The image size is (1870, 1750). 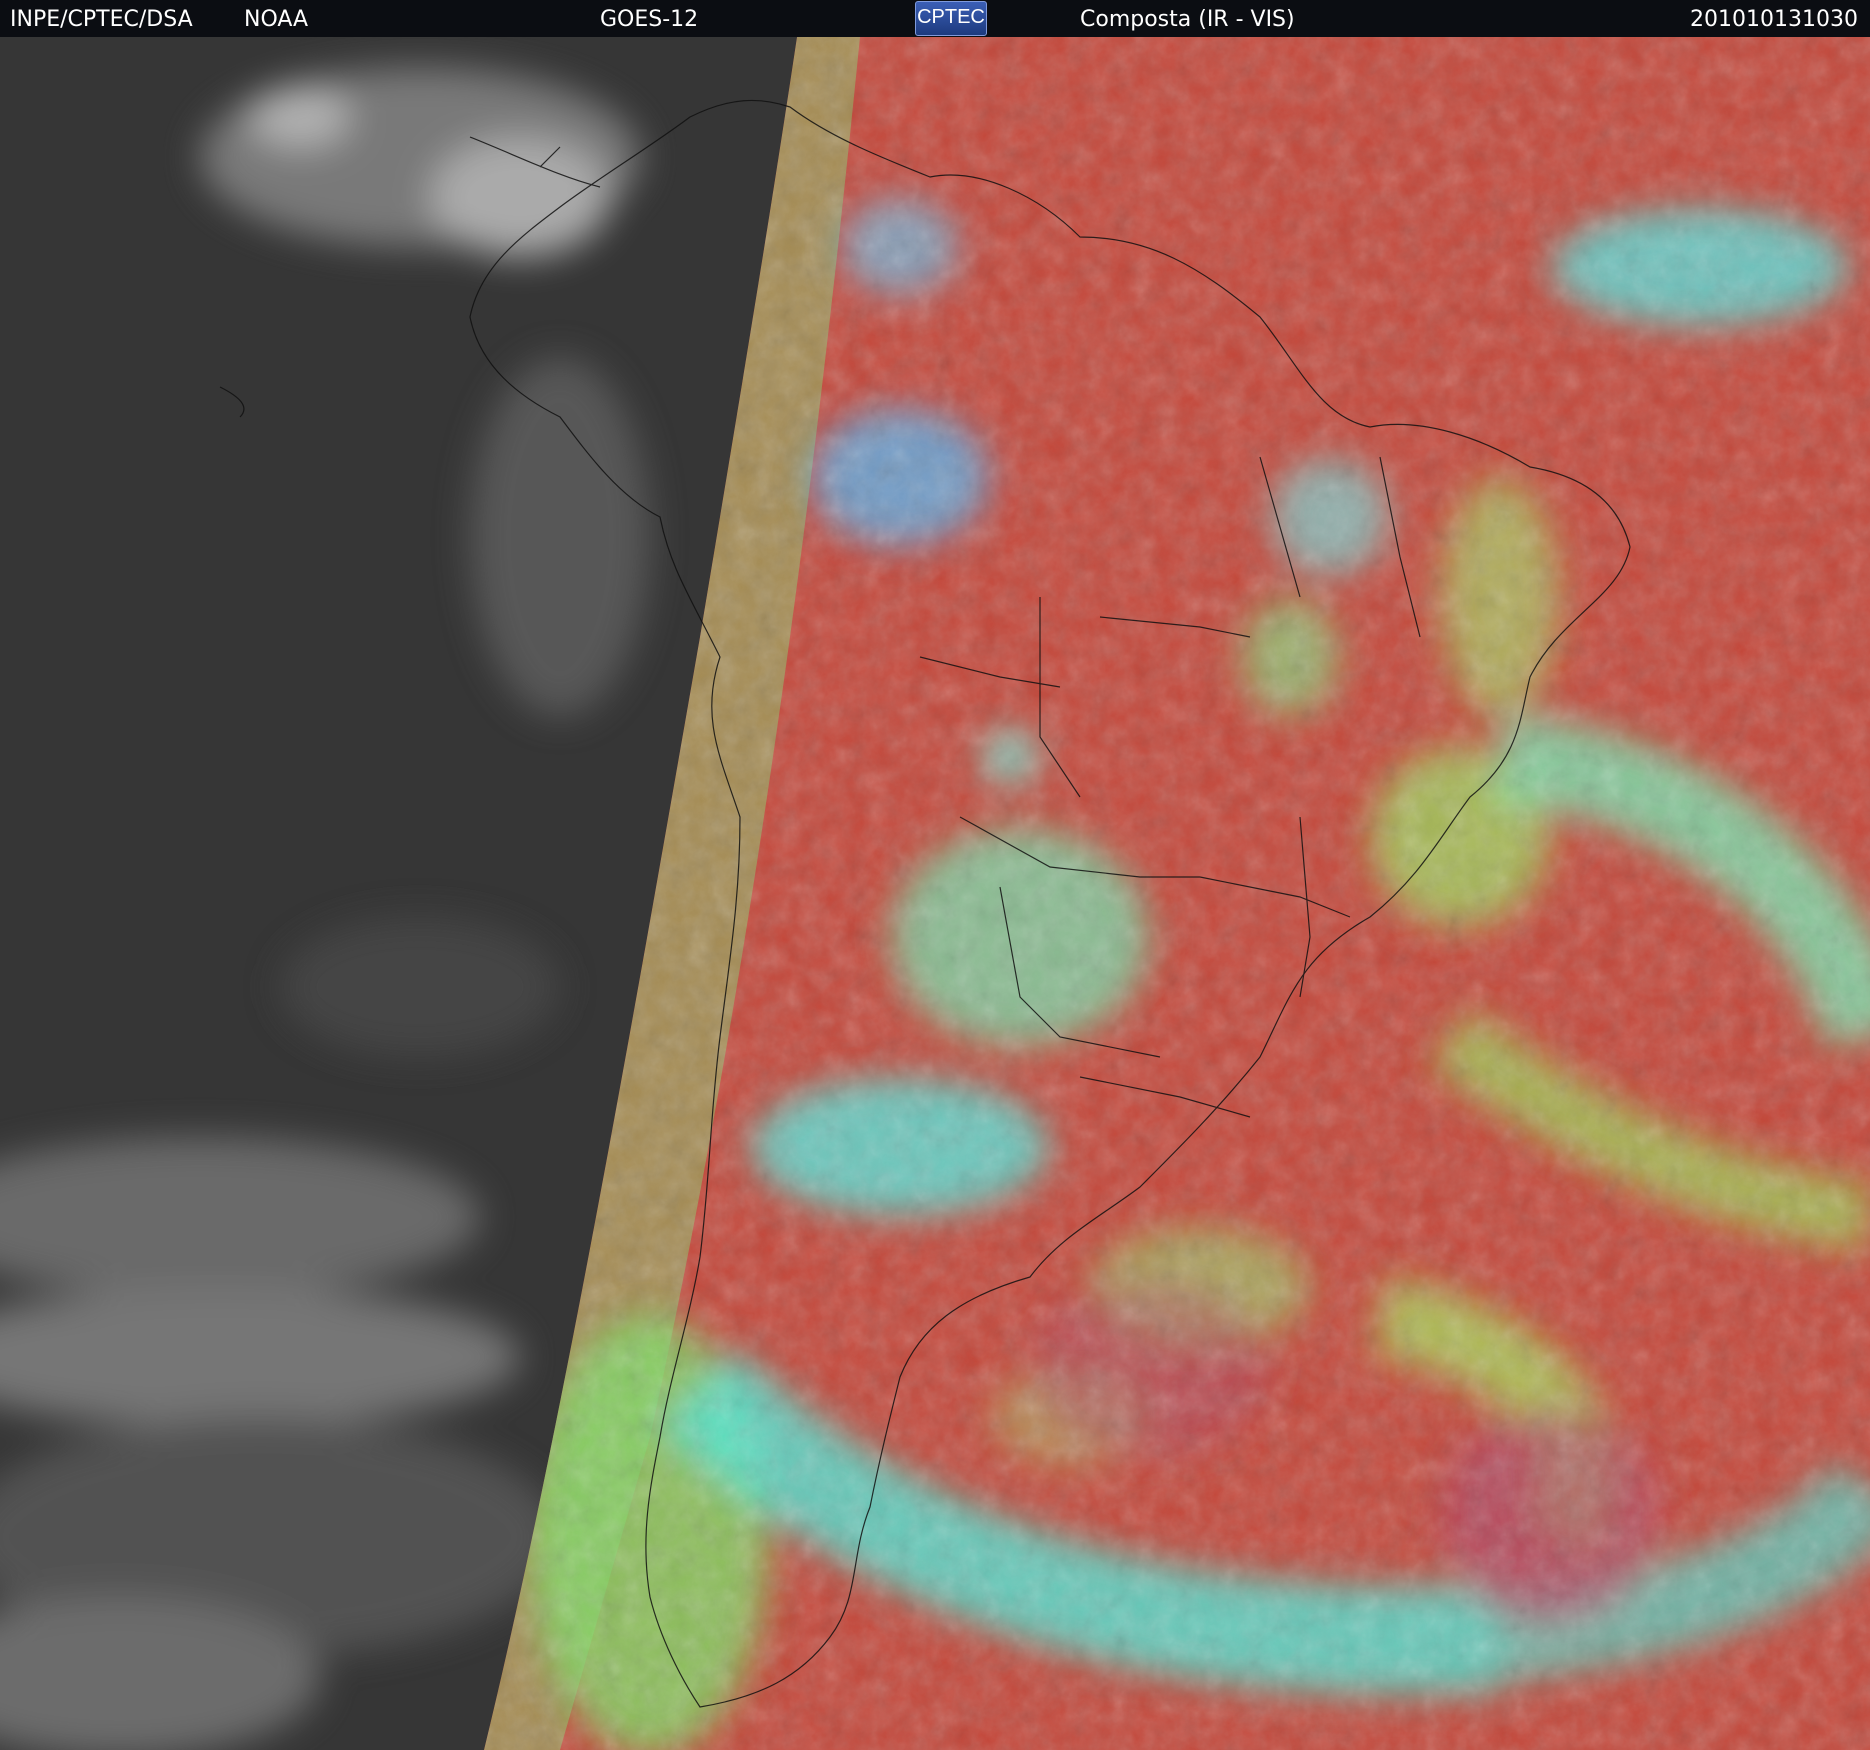 What do you see at coordinates (1774, 19) in the screenshot?
I see `timestamp-label: 201010131030` at bounding box center [1774, 19].